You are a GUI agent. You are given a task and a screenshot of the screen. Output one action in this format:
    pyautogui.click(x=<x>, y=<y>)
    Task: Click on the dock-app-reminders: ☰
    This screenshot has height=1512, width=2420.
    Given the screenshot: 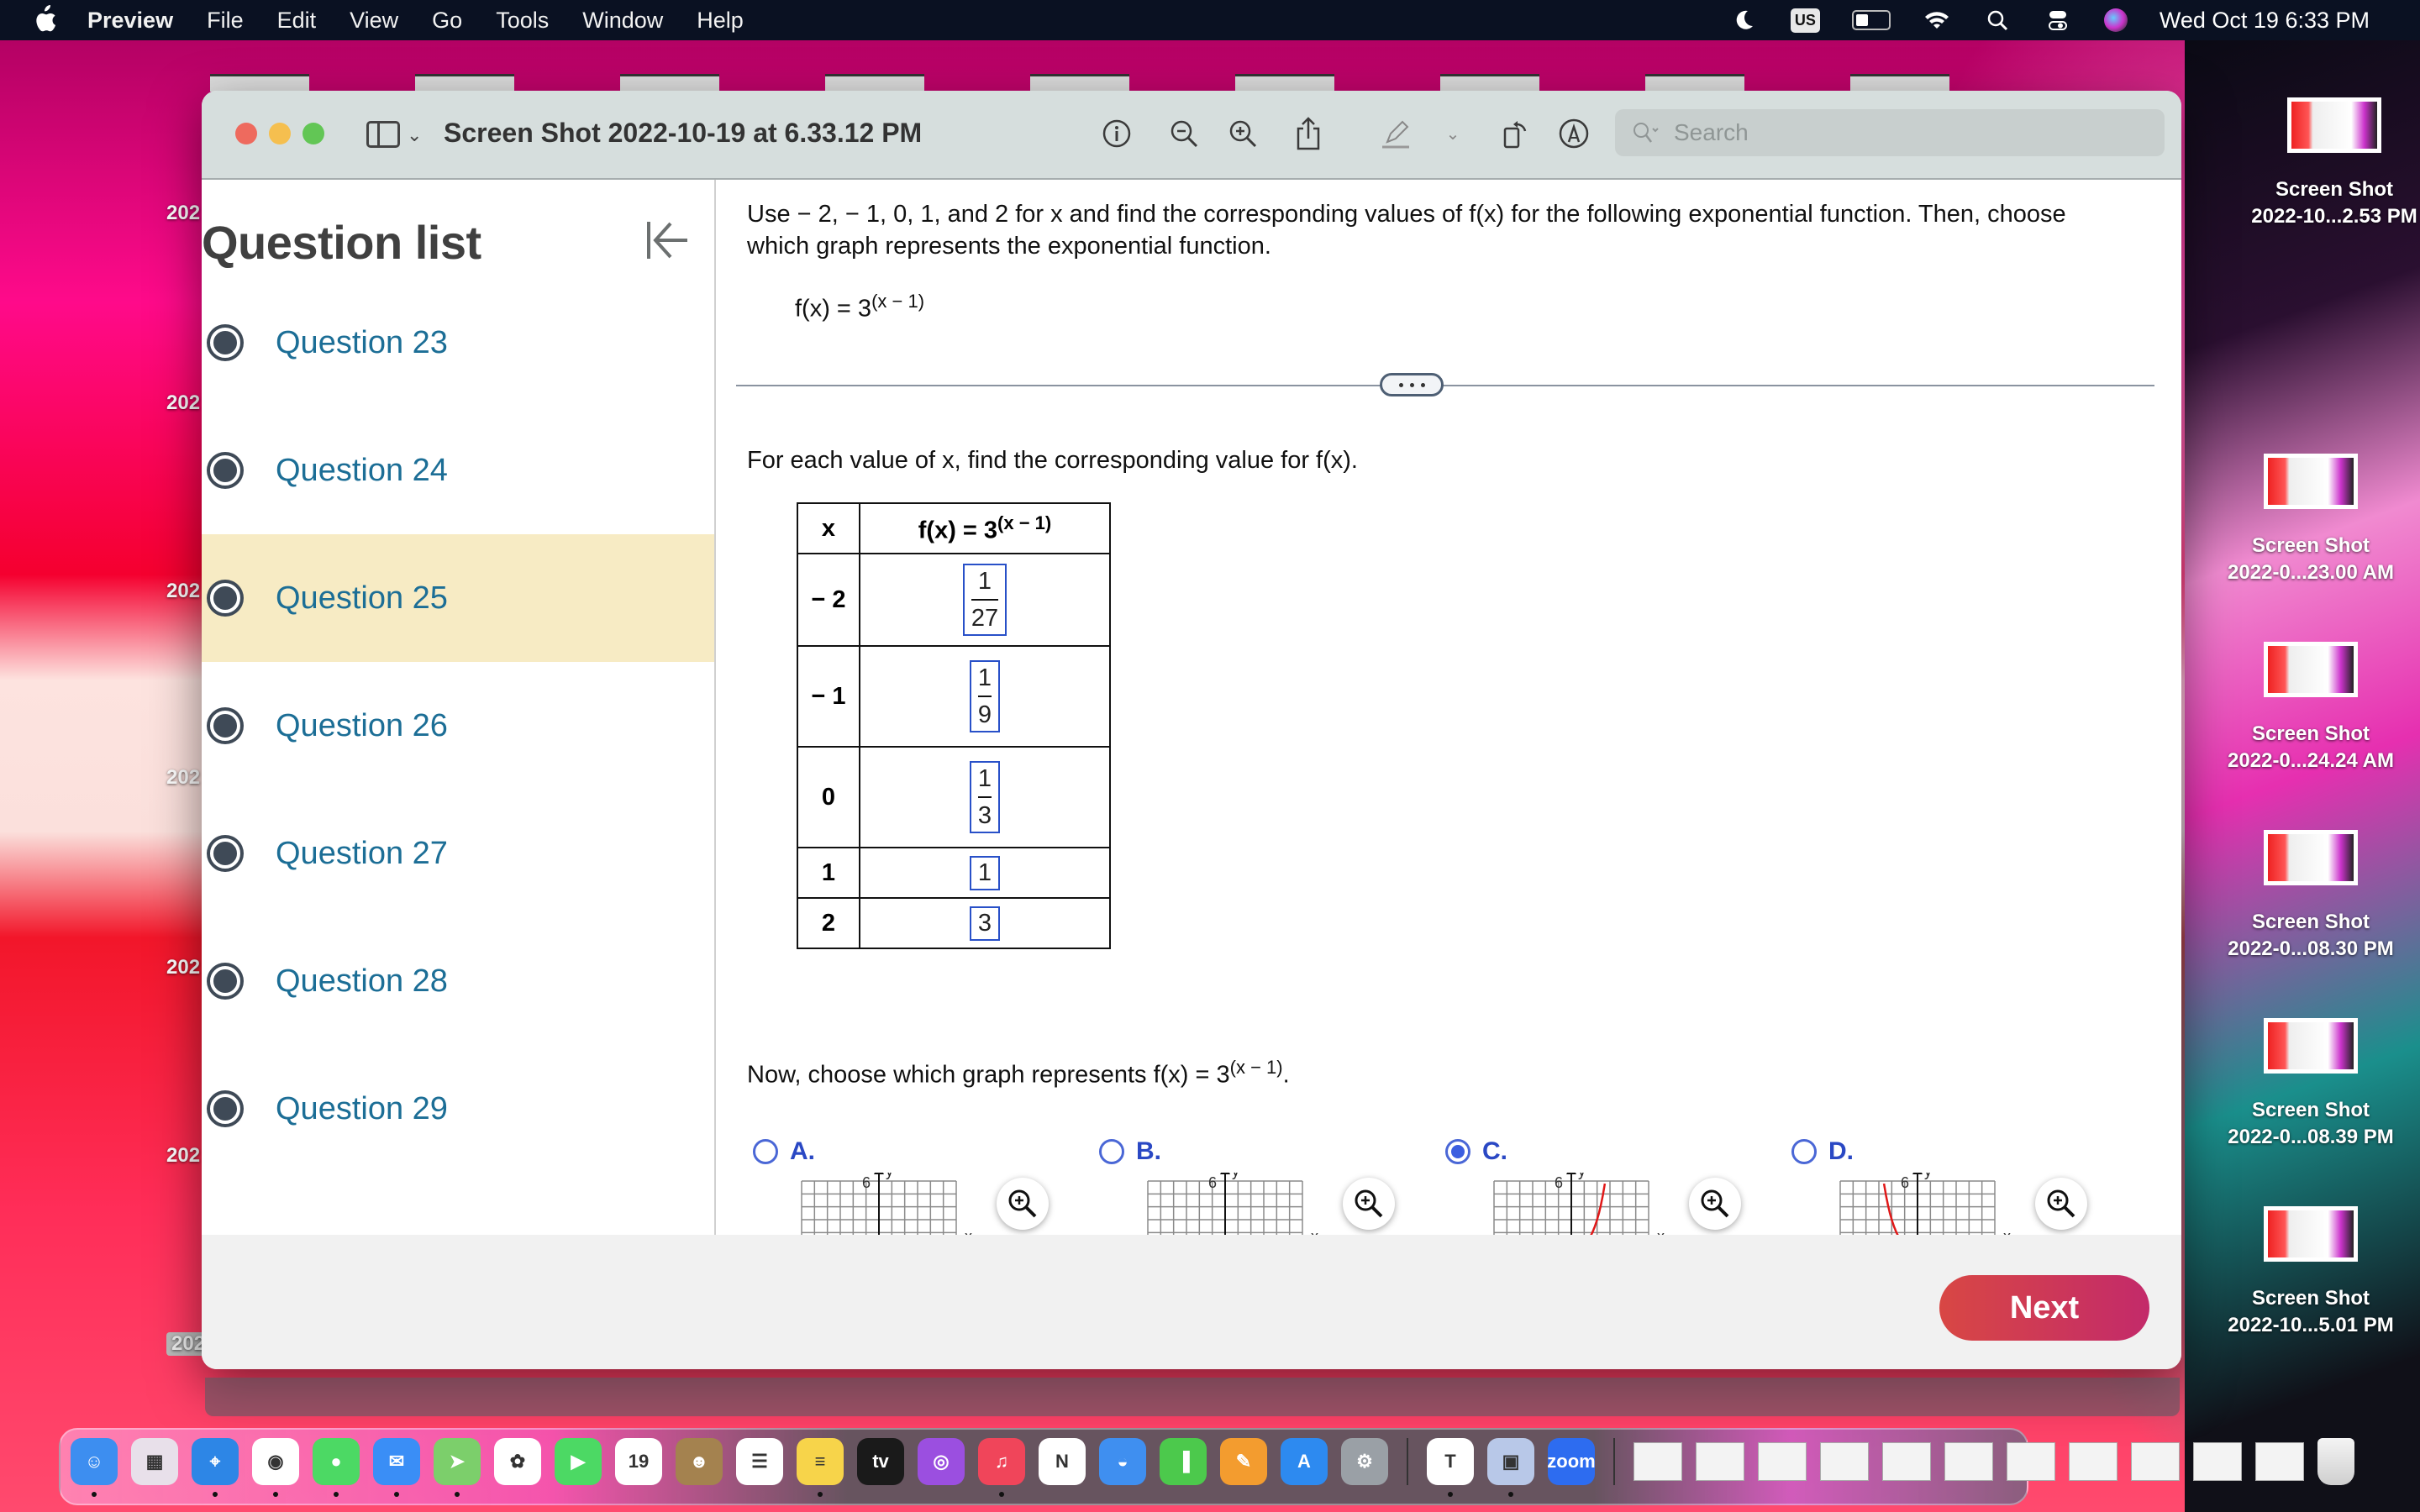 What is the action you would take?
    pyautogui.click(x=759, y=1461)
    